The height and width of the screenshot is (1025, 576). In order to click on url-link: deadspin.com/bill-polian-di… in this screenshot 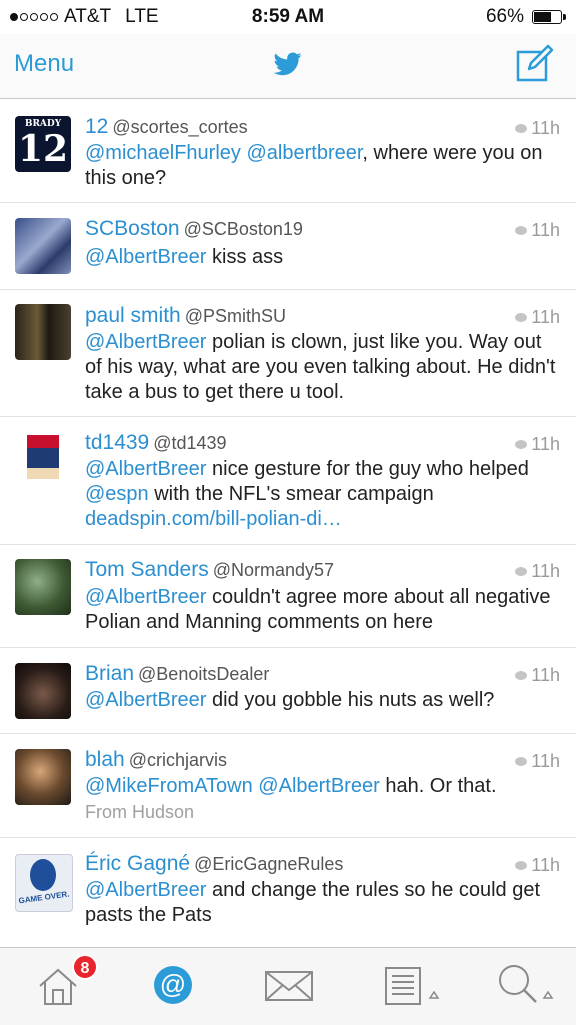, I will do `click(213, 519)`.